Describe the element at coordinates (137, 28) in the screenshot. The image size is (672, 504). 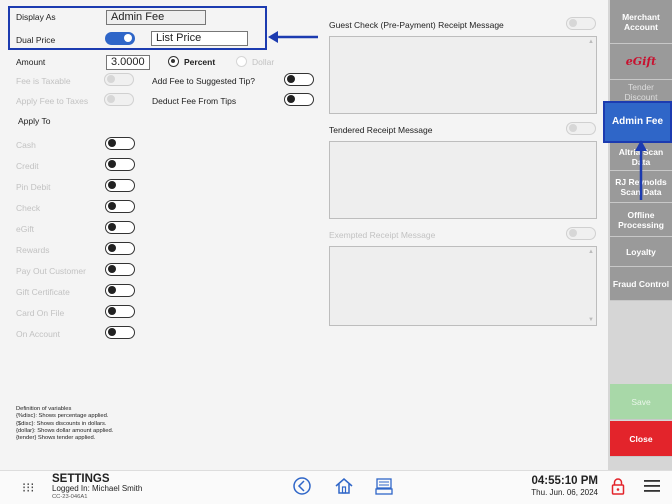
I see `annotation-highlight-box` at that location.